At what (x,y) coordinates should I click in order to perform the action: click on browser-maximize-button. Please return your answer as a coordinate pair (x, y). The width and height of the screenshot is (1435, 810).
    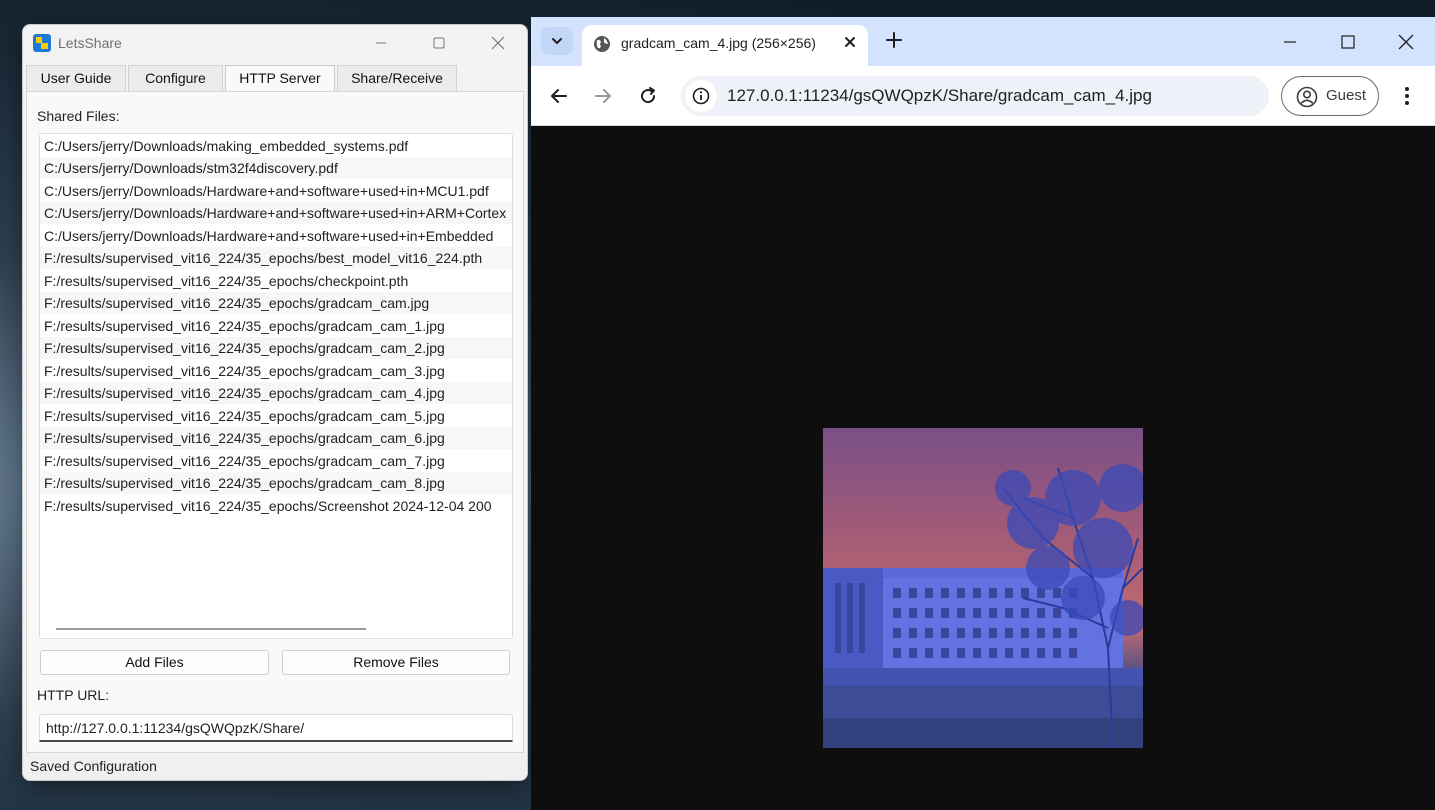
    Looking at the image, I should click on (1348, 42).